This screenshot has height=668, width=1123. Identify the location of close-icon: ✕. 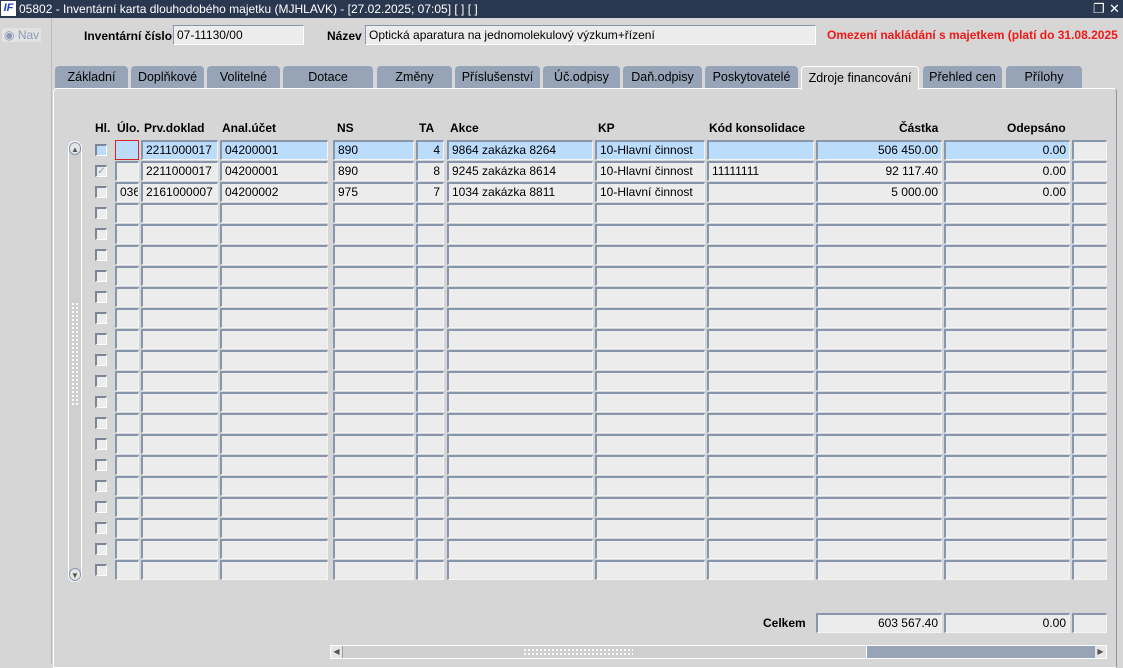
(1114, 9).